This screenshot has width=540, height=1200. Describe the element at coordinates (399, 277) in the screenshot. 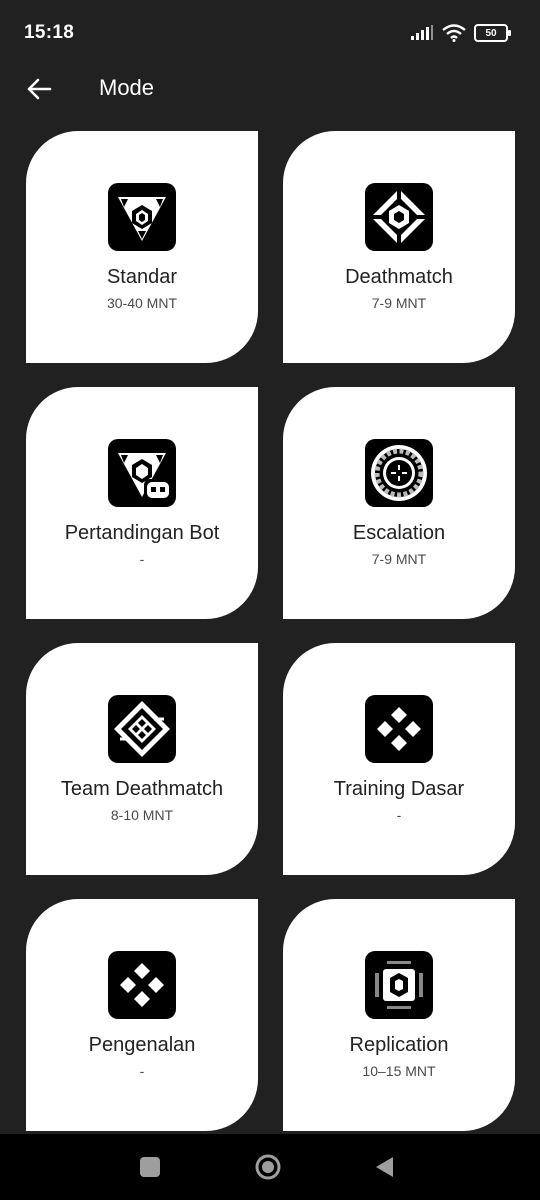

I see `mode-name: Deathmatch` at that location.